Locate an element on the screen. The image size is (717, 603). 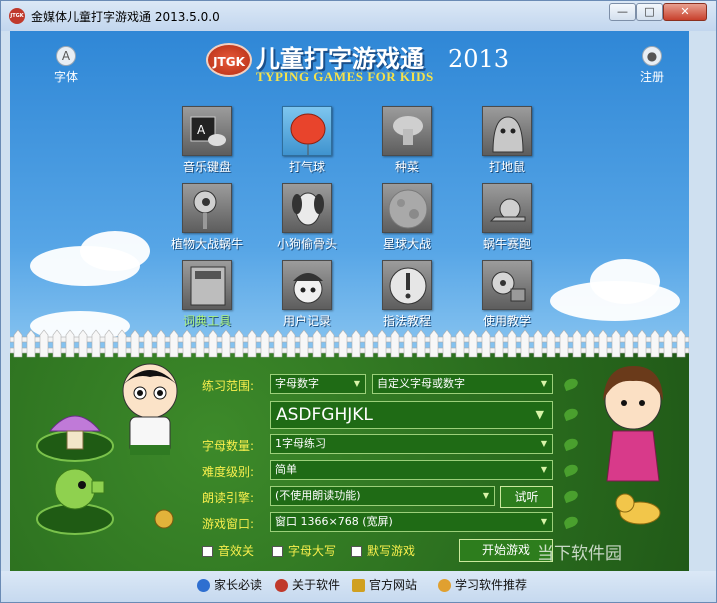
game-dictionary: 词典工具 is located at coordinates (207, 294).